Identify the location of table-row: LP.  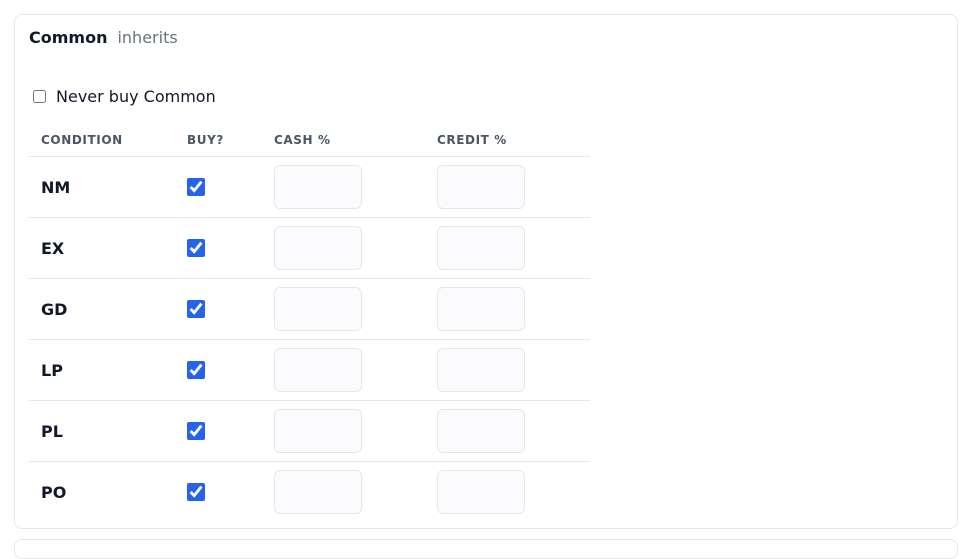
(309, 370).